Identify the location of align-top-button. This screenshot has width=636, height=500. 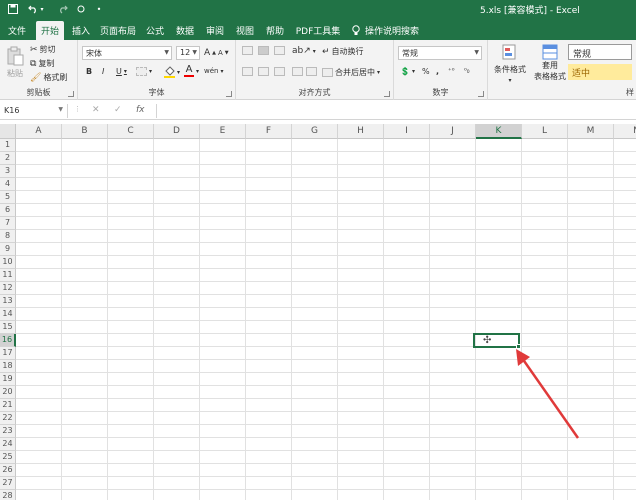
(247, 50).